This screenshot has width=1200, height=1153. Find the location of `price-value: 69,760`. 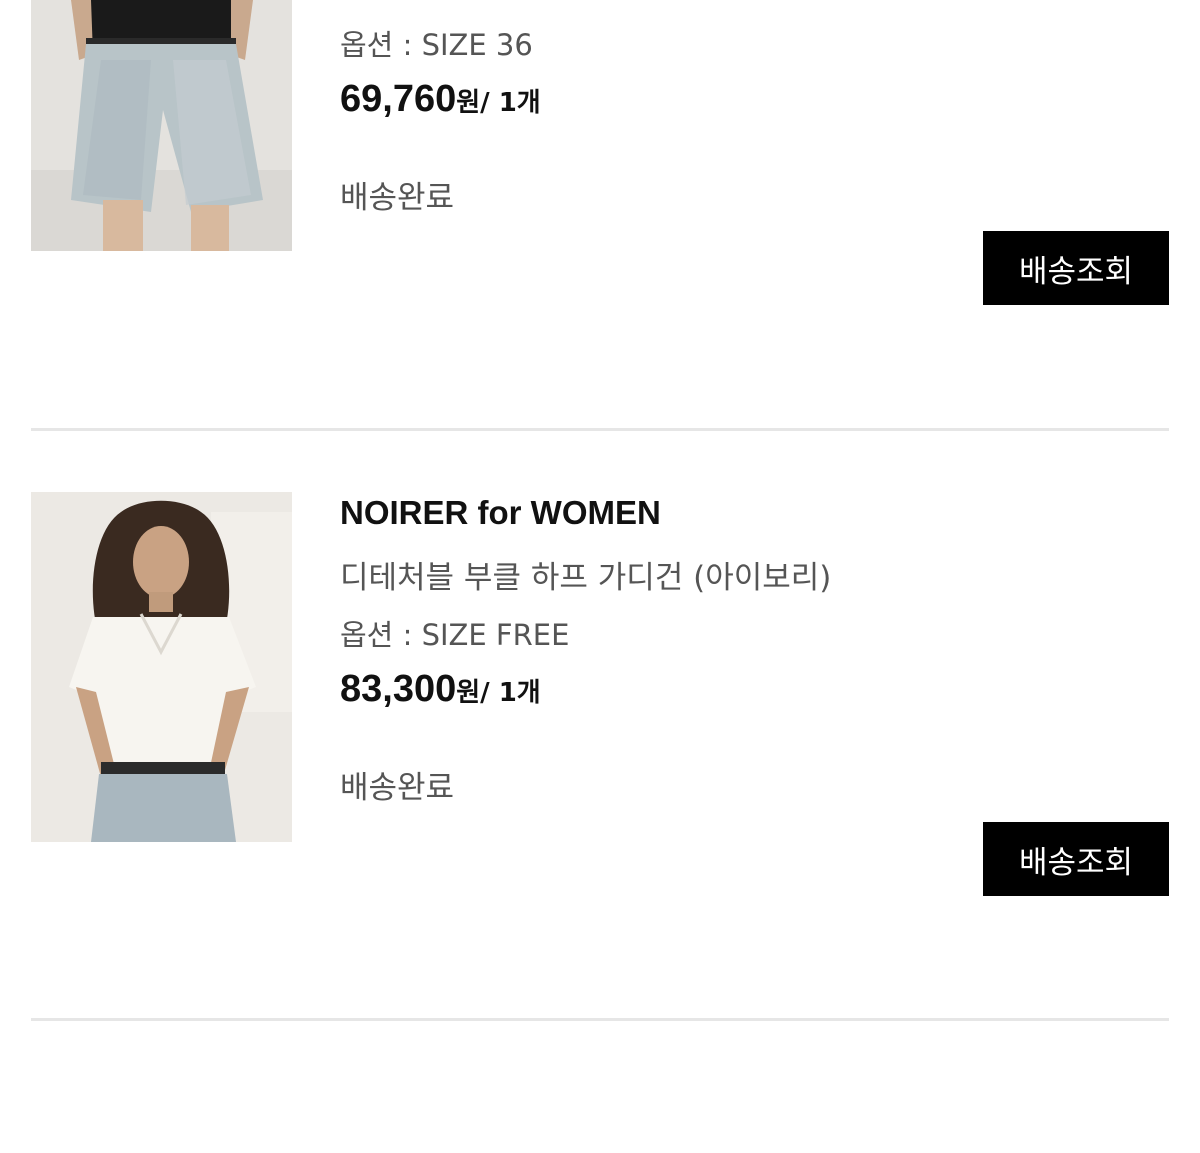

price-value: 69,760 is located at coordinates (398, 99).